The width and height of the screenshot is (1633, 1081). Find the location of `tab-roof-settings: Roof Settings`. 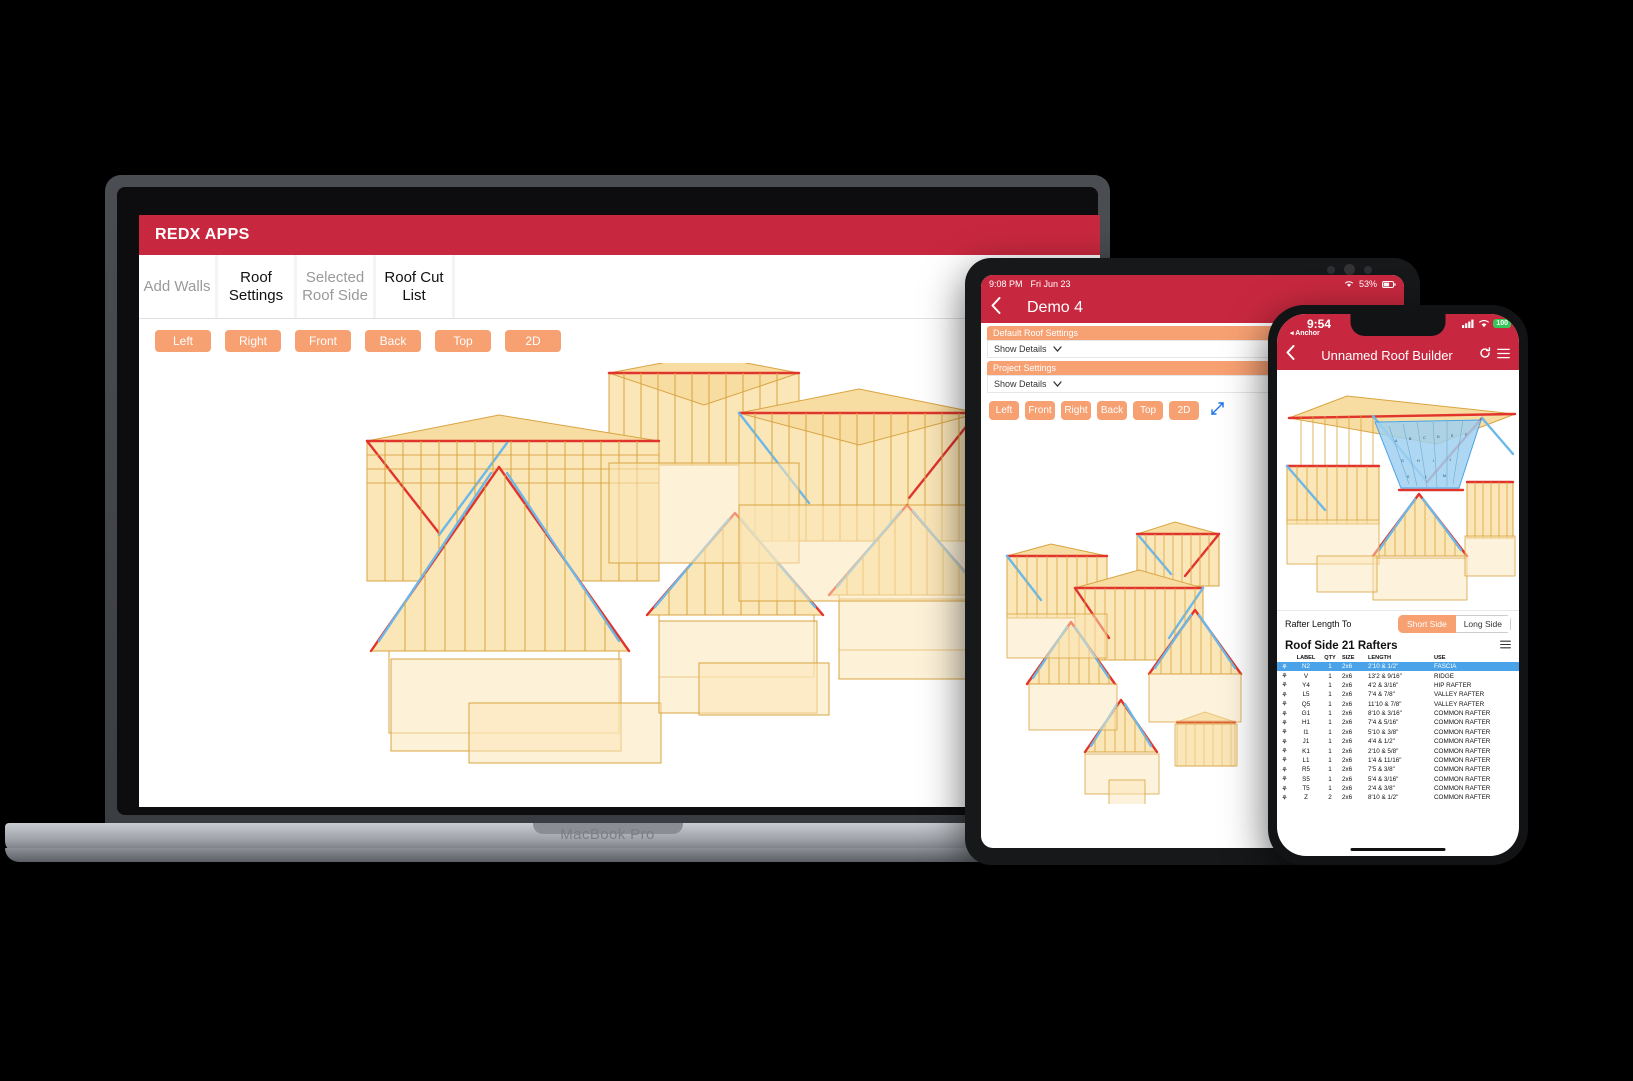

tab-roof-settings: Roof Settings is located at coordinates (256, 286).